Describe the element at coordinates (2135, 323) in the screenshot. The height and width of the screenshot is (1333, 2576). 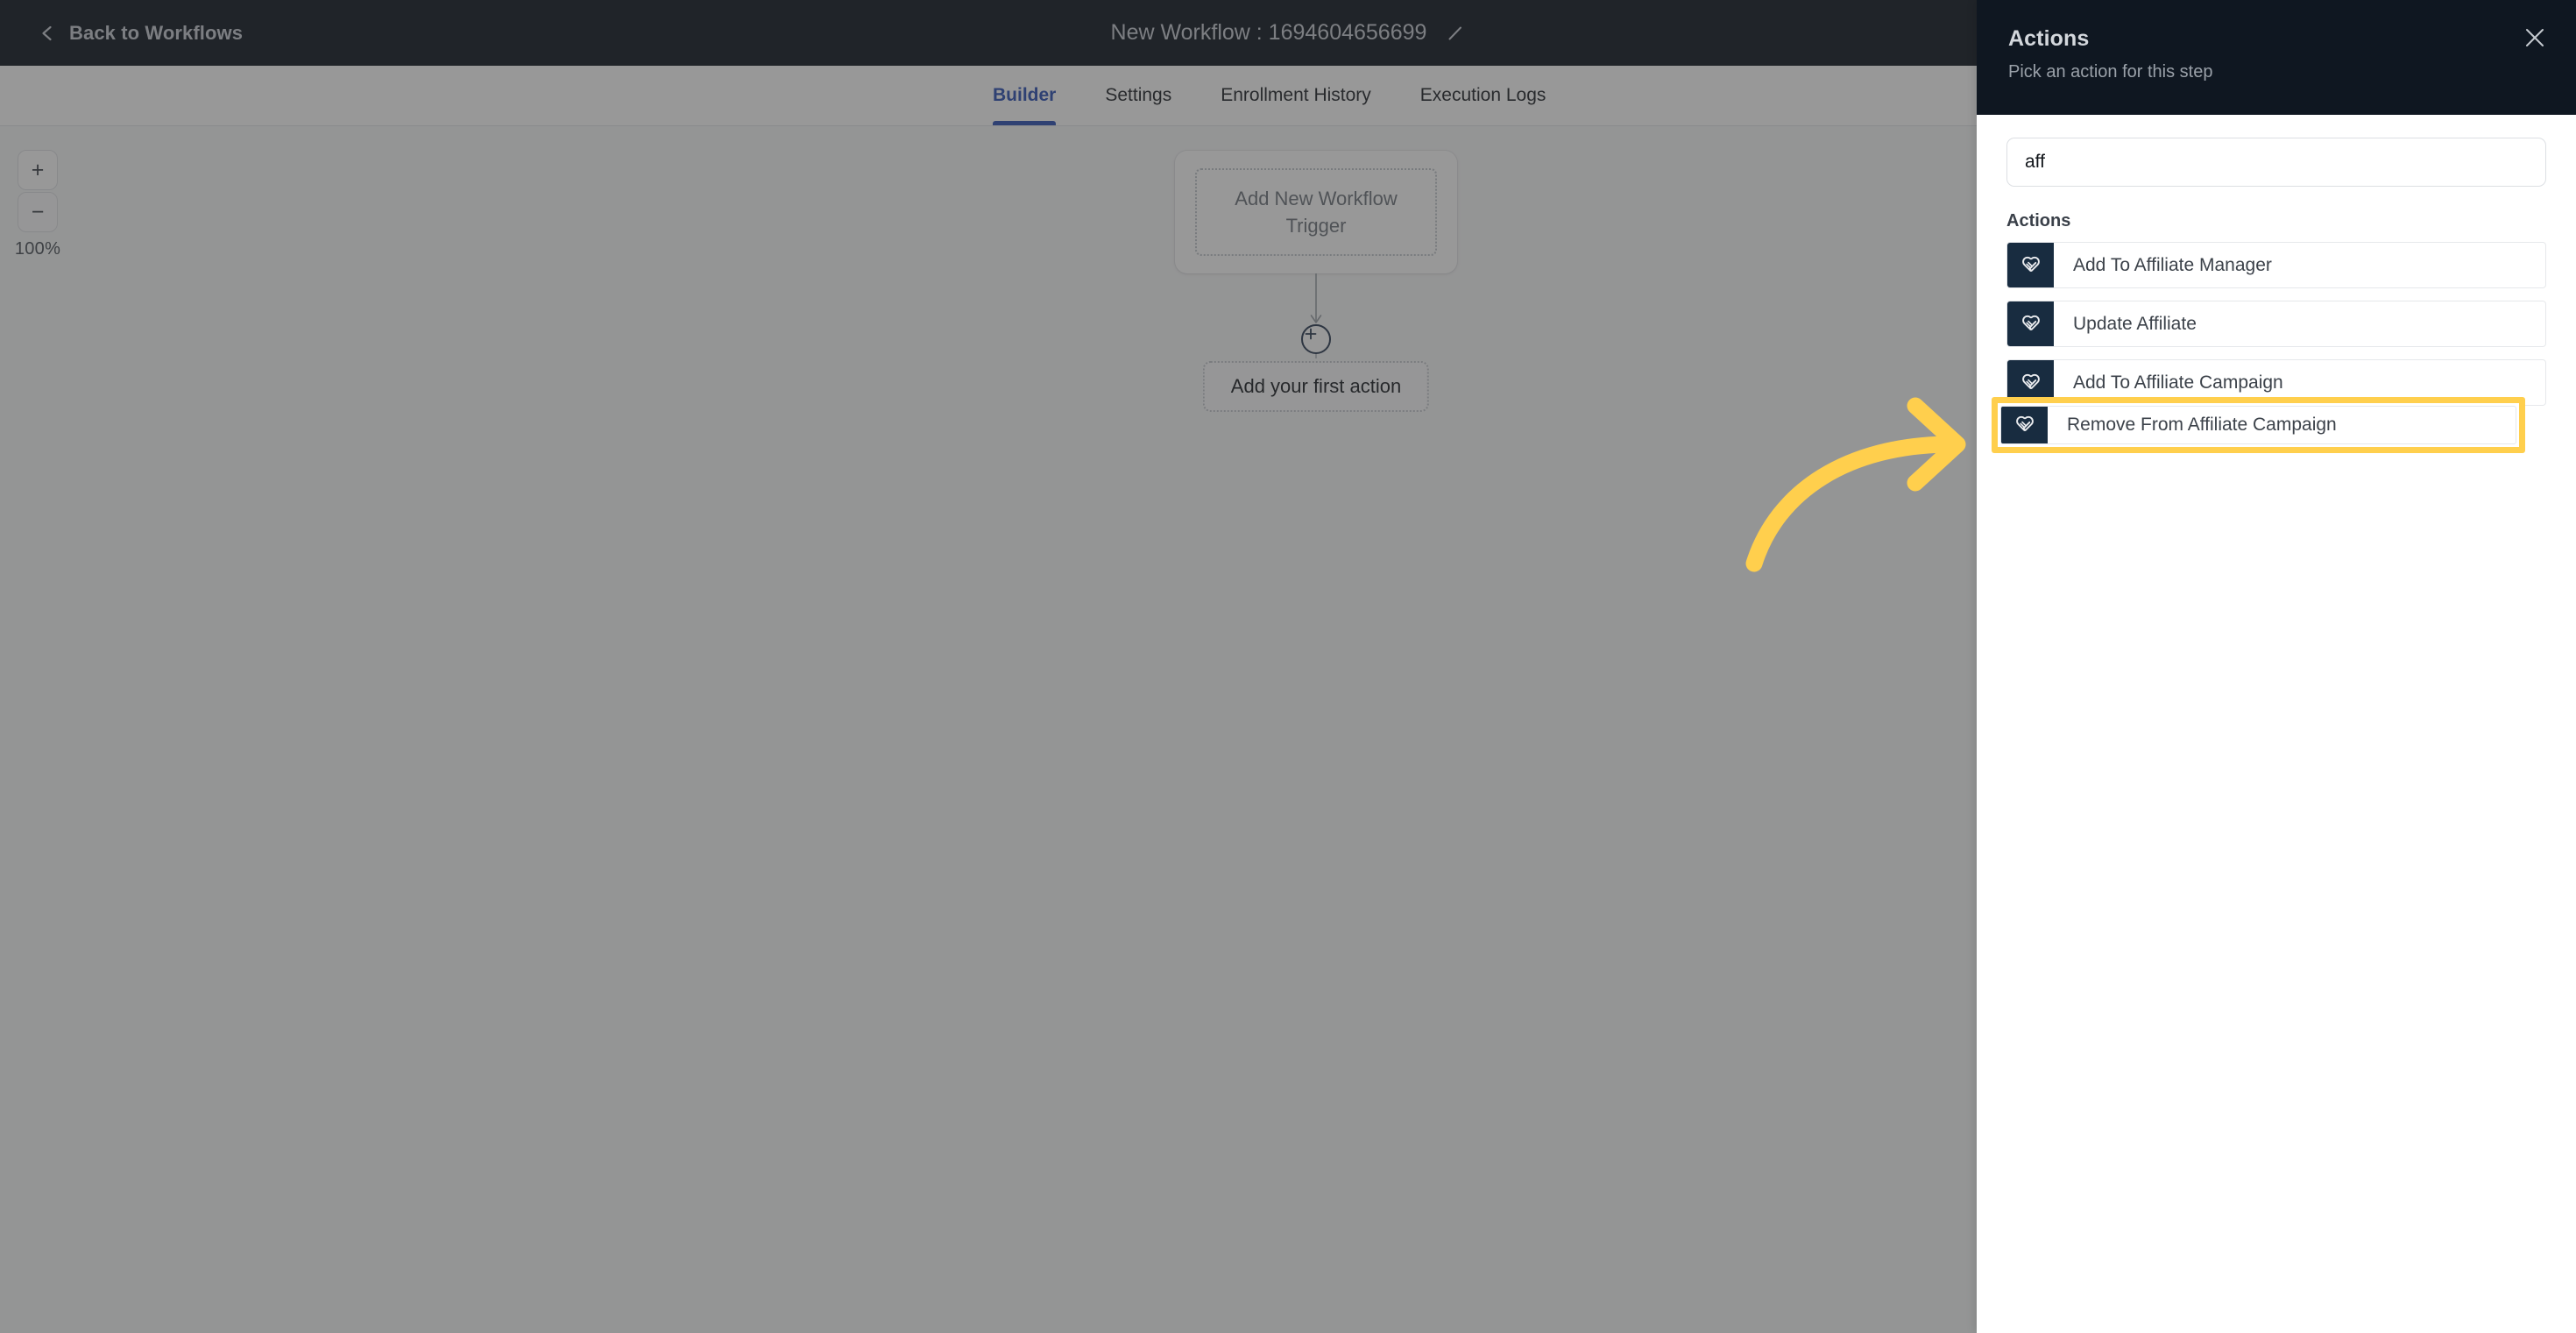
I see `action-item-label: Update Affiliate` at that location.